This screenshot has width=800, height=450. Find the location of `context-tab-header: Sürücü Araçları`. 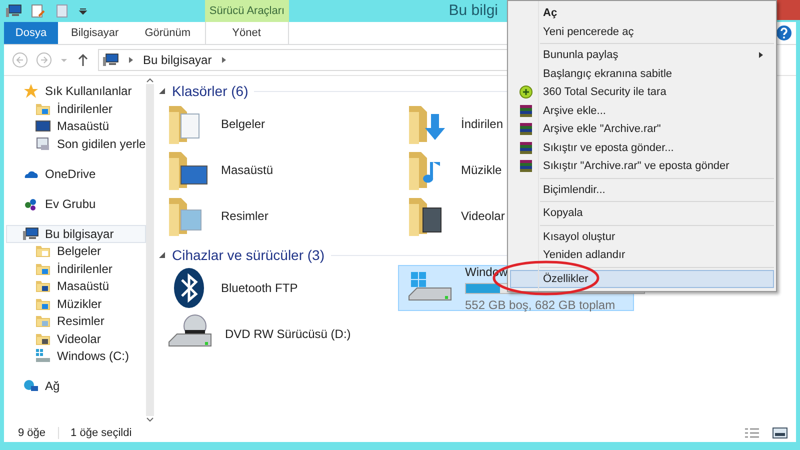

context-tab-header: Sürücü Araçları is located at coordinates (247, 11).